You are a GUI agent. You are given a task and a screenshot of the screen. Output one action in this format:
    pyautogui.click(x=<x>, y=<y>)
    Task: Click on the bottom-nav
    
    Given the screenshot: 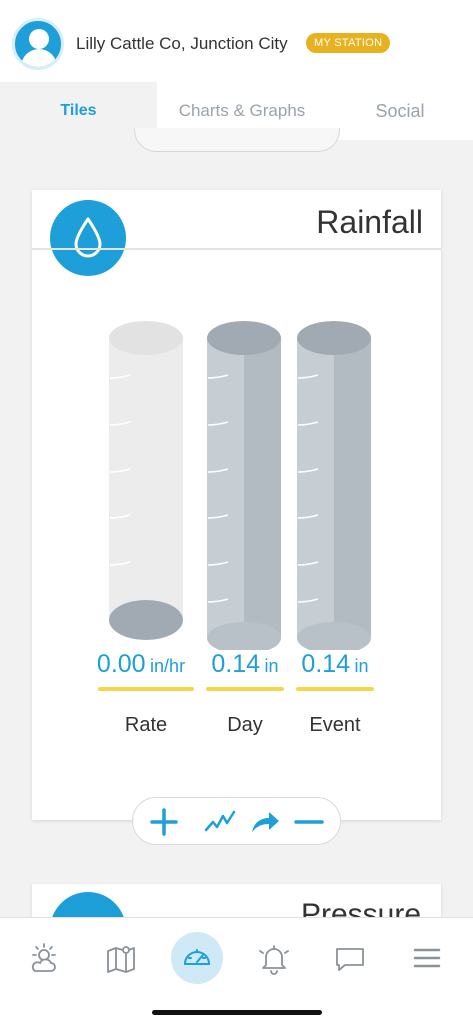 What is the action you would take?
    pyautogui.click(x=236, y=970)
    